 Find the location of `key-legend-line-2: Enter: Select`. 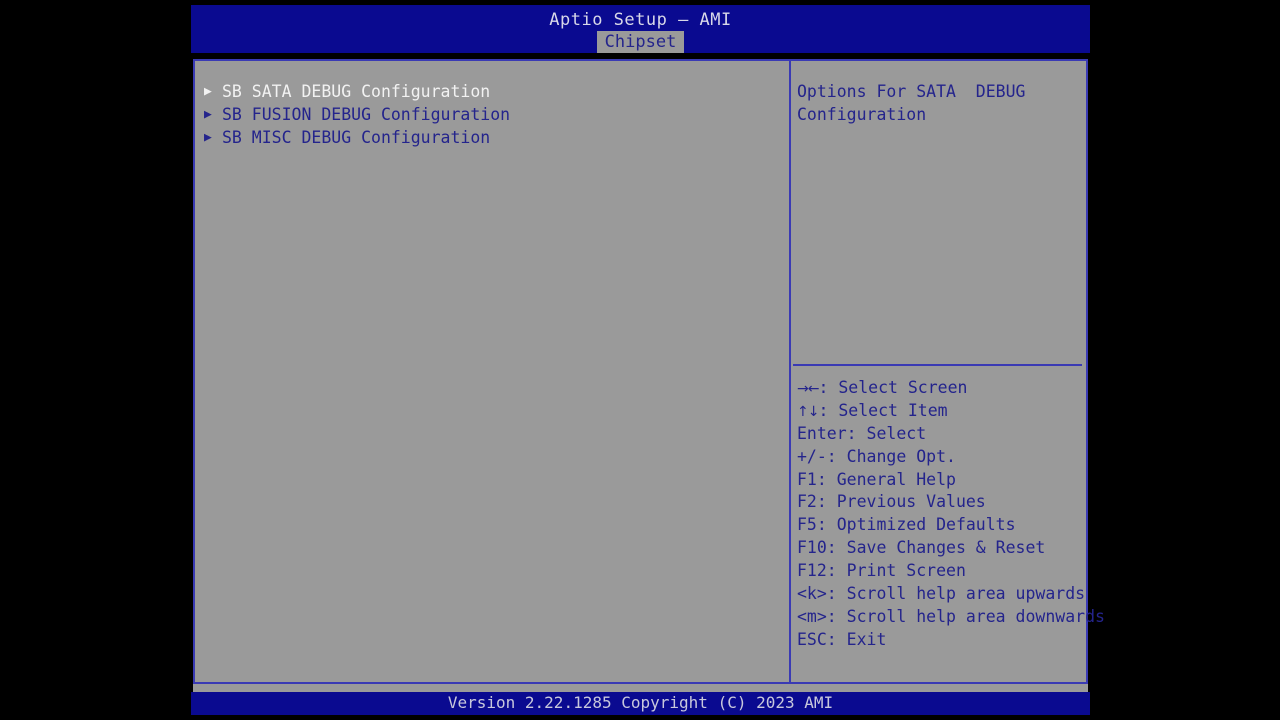

key-legend-line-2: Enter: Select is located at coordinates (942, 434).